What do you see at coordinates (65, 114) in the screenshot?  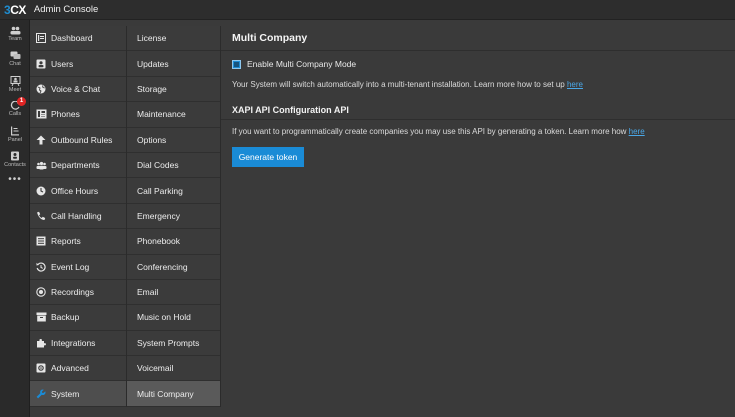 I see `nav-label: Phones` at bounding box center [65, 114].